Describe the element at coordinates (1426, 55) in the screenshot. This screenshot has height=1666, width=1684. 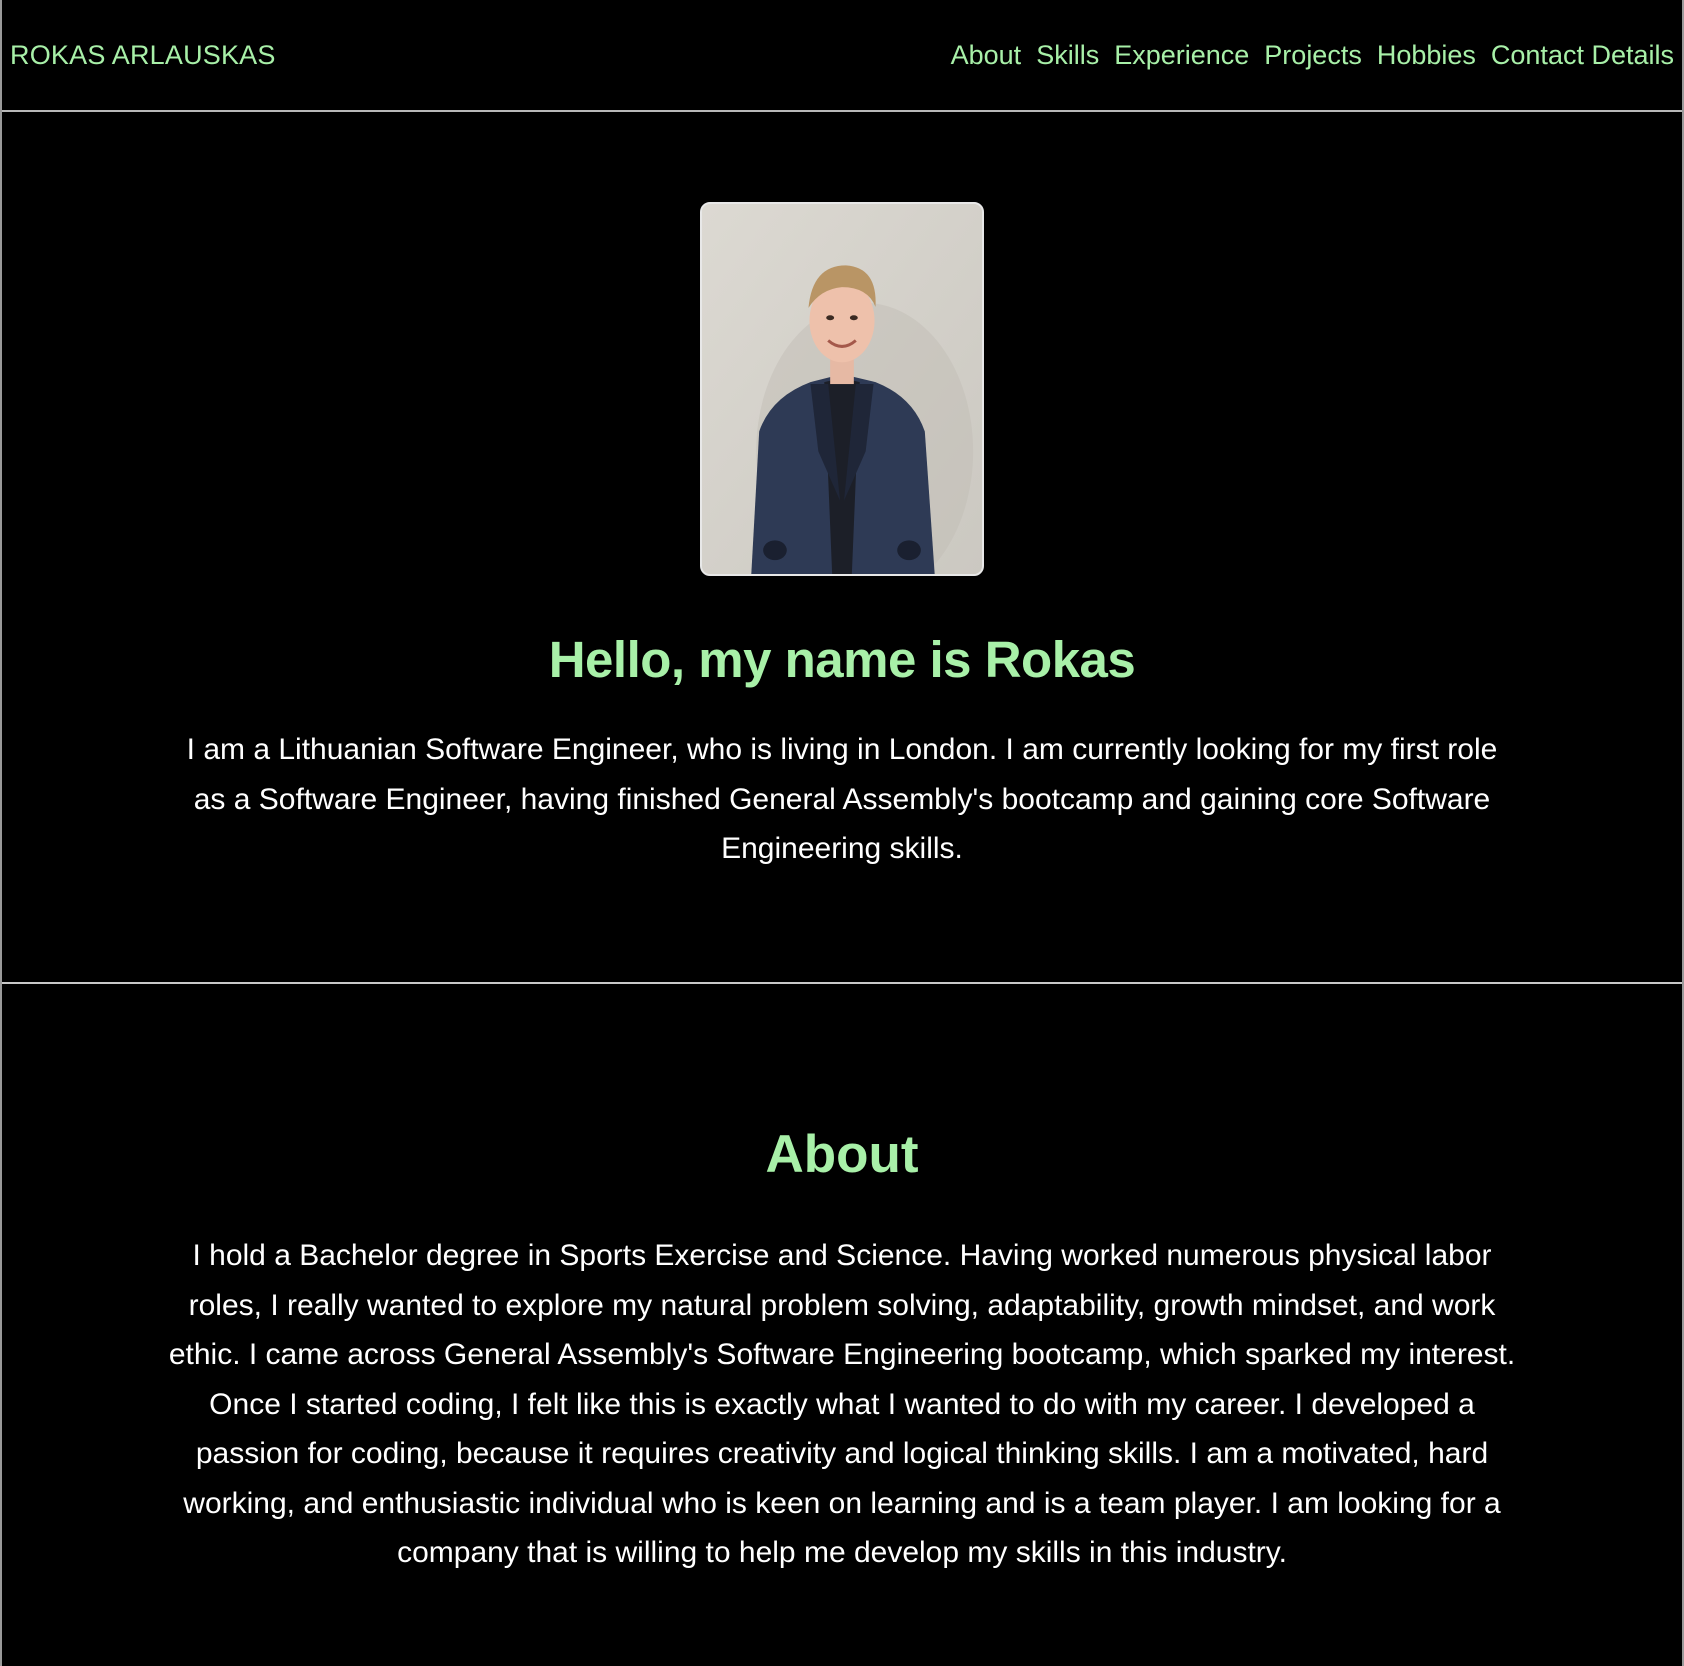
I see `nav-link-hobbies: Hobbies` at that location.